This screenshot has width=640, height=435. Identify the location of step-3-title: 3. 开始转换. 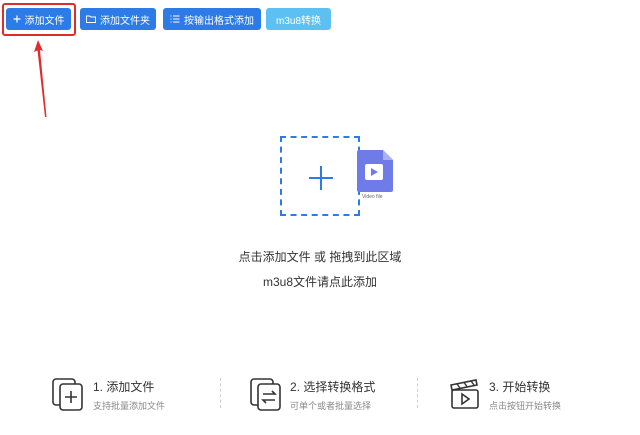
(520, 387).